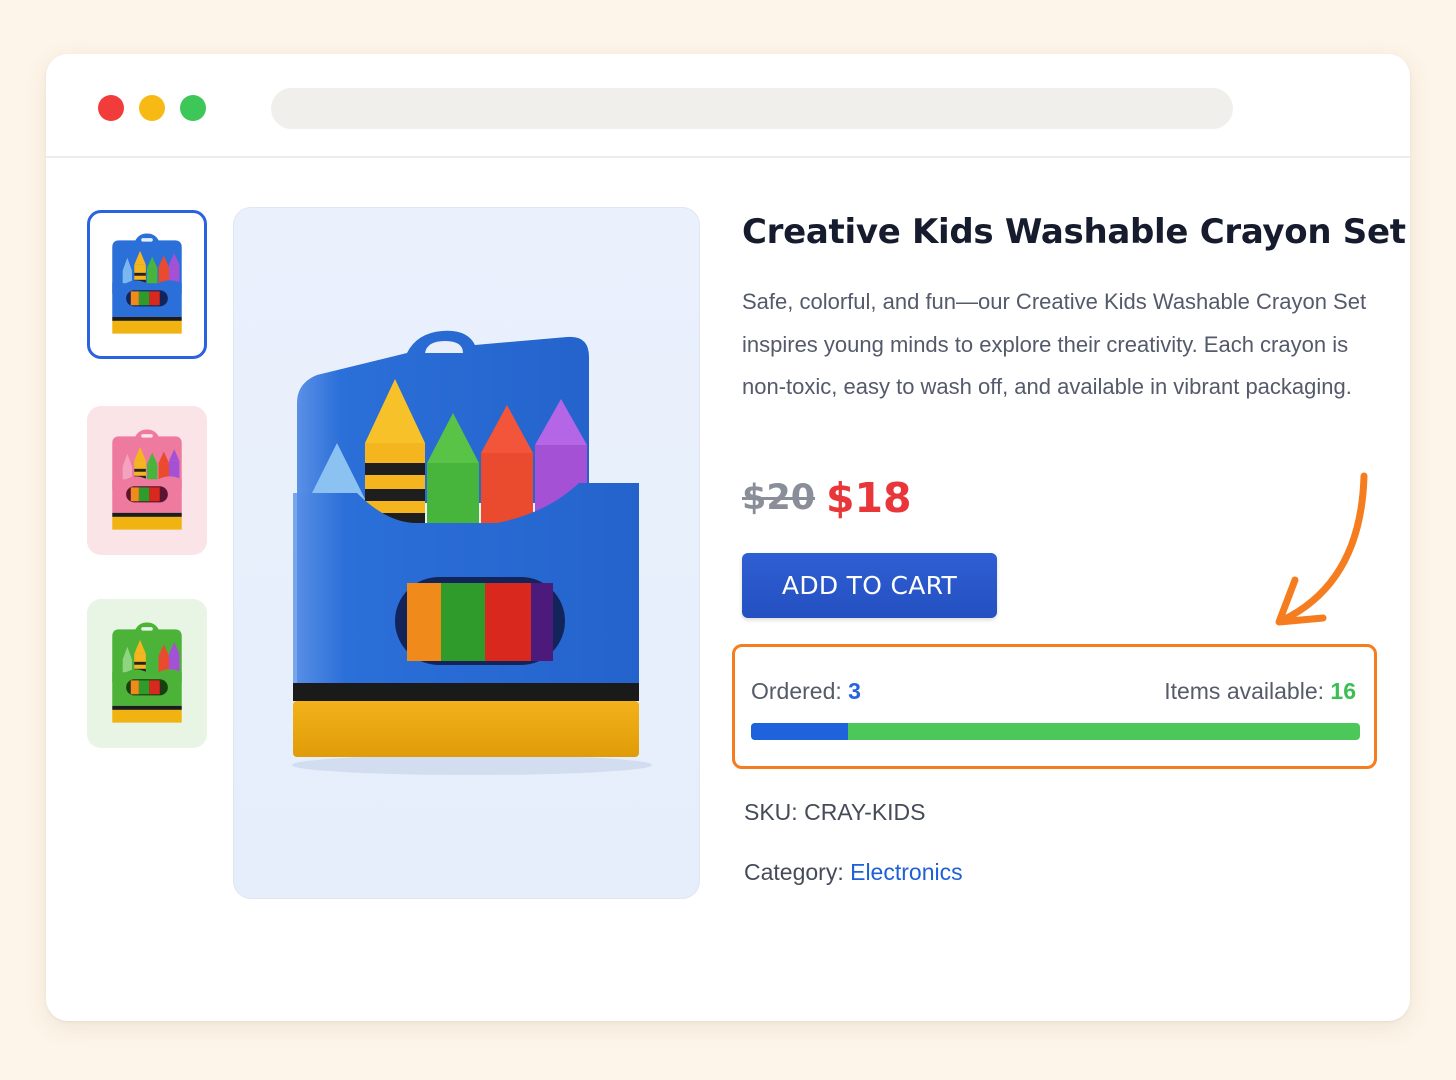 This screenshot has width=1456, height=1080. I want to click on ordered-progress-fill, so click(800, 731).